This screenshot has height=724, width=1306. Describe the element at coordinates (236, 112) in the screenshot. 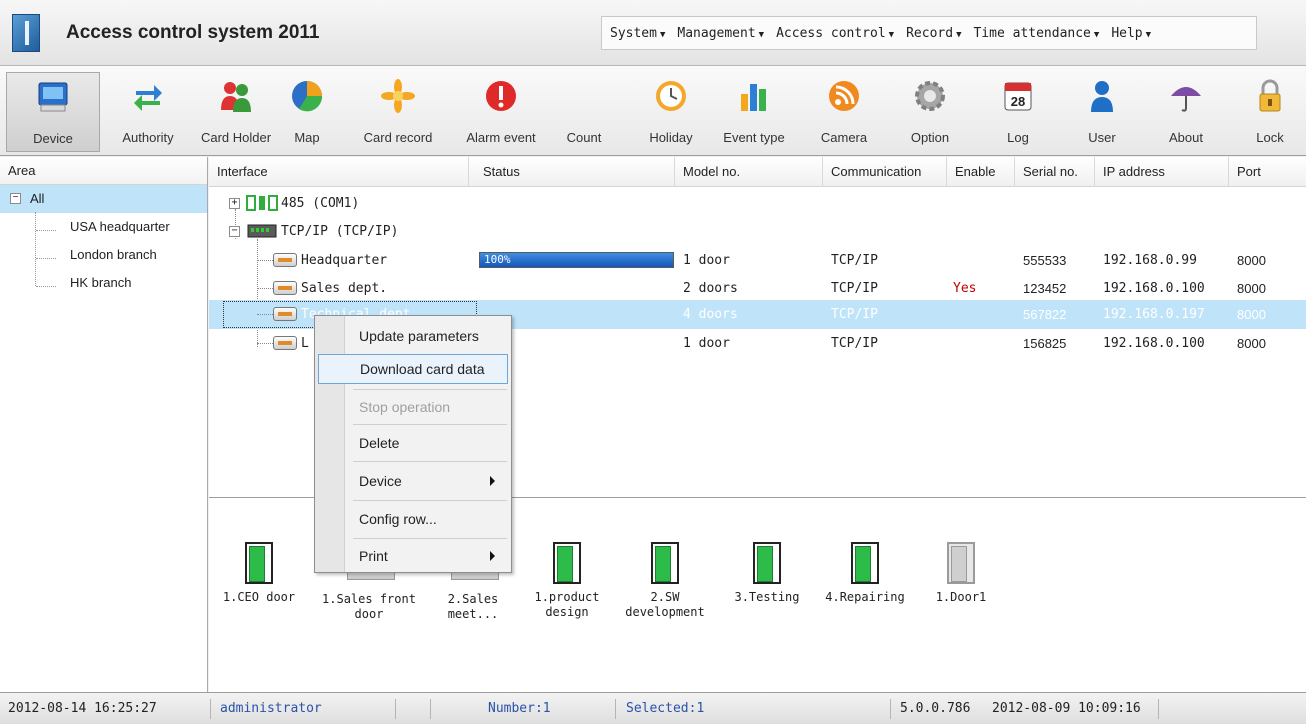

I see `toolbar-card-holder-button: Card Holder` at that location.